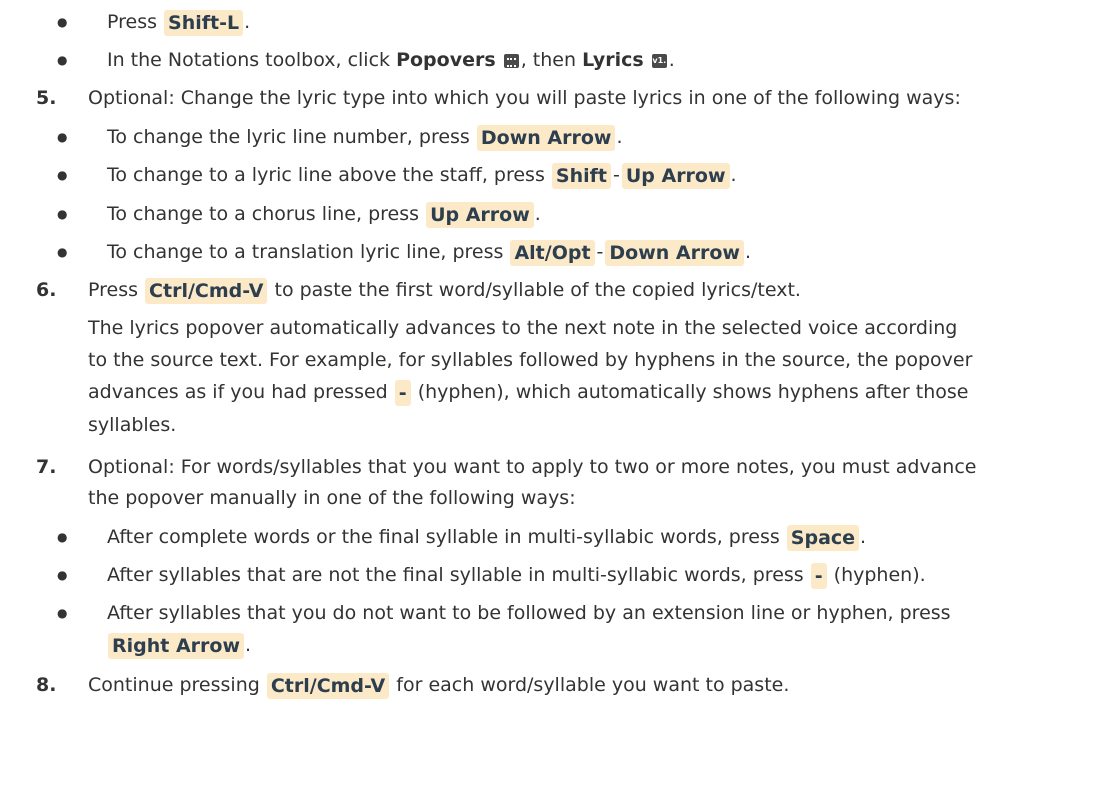 The height and width of the screenshot is (798, 1111). What do you see at coordinates (446, 60) in the screenshot?
I see `ui-term: Popovers` at bounding box center [446, 60].